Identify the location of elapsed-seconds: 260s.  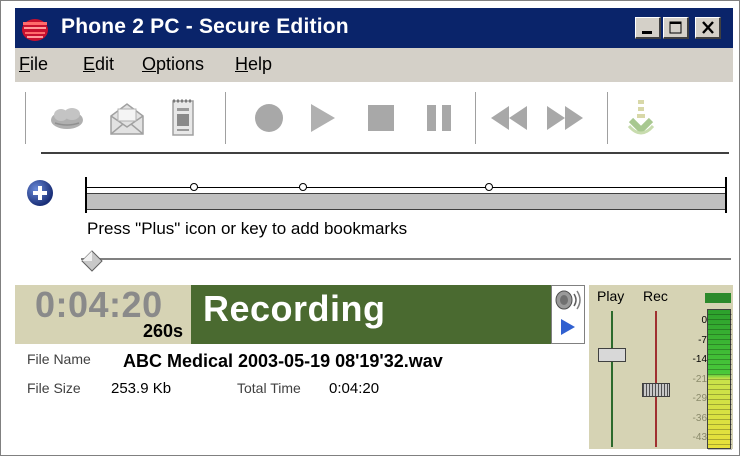
(162, 331).